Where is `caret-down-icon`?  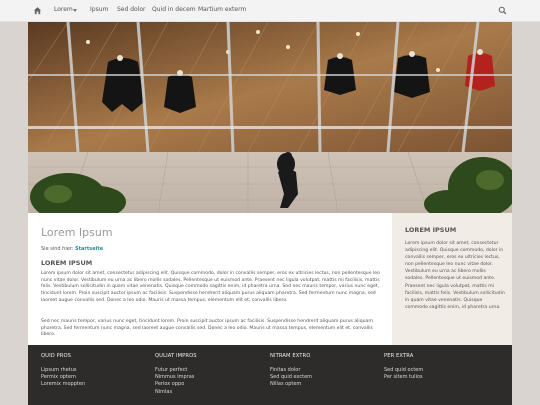
caret-down-icon is located at coordinates (75, 10).